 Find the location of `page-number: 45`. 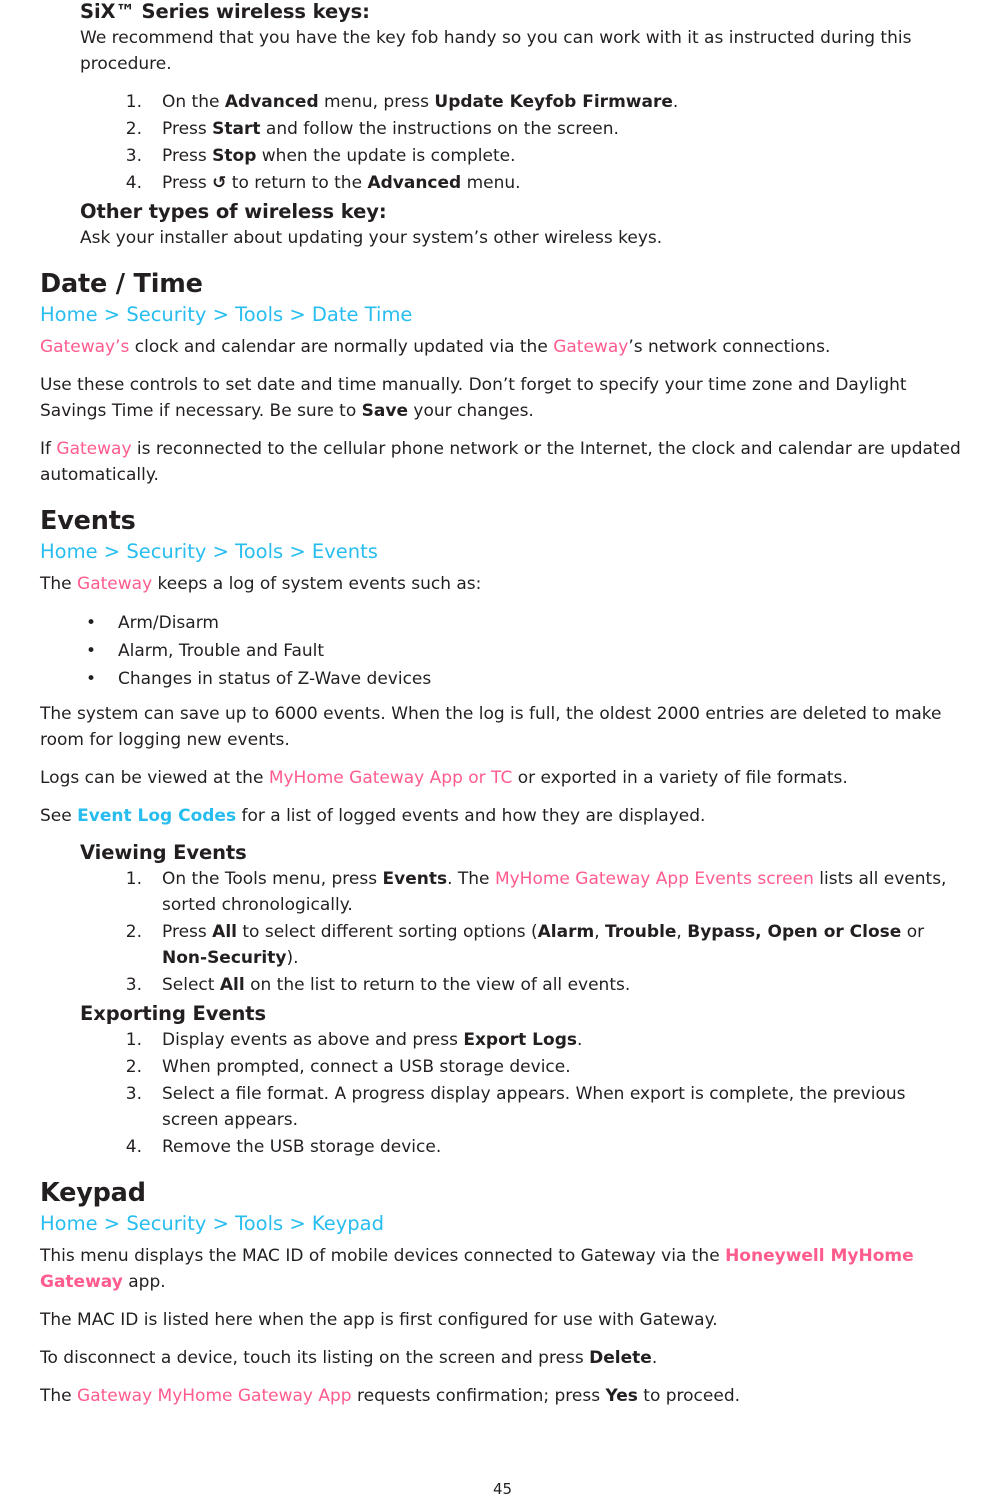

page-number: 45 is located at coordinates (502, 1489).